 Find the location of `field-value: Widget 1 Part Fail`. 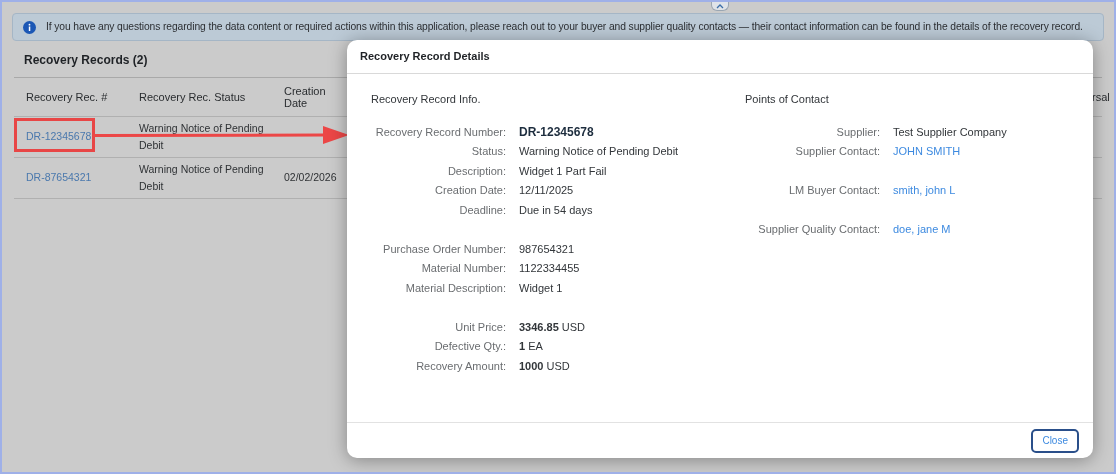

field-value: Widget 1 Part Fail is located at coordinates (563, 170).